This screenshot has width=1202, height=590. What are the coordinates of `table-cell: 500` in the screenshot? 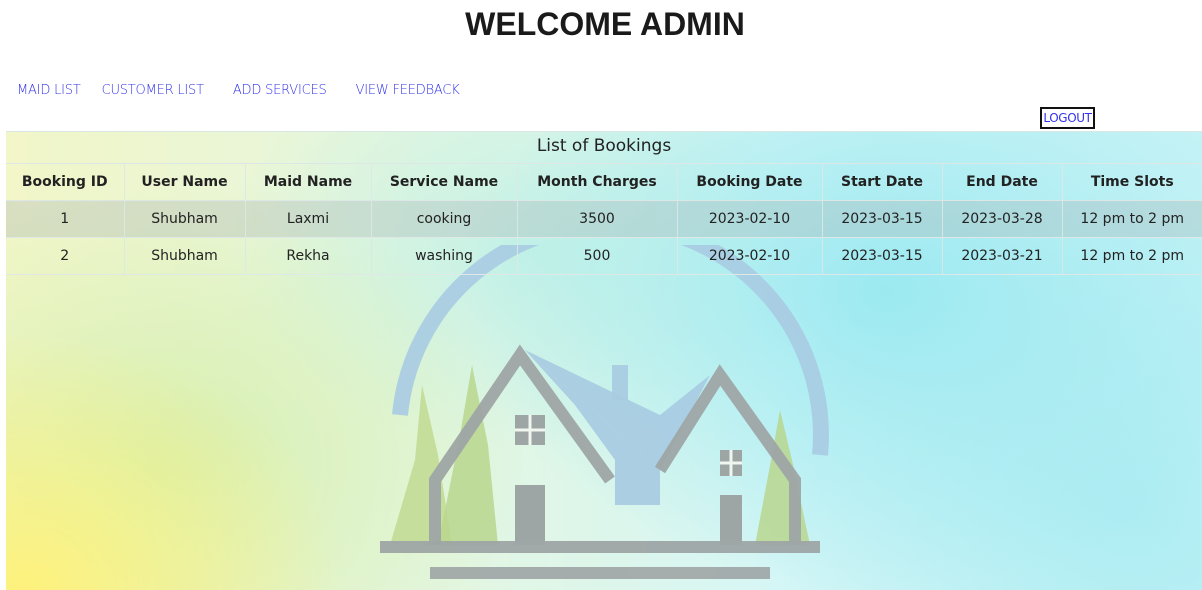 It's located at (597, 256).